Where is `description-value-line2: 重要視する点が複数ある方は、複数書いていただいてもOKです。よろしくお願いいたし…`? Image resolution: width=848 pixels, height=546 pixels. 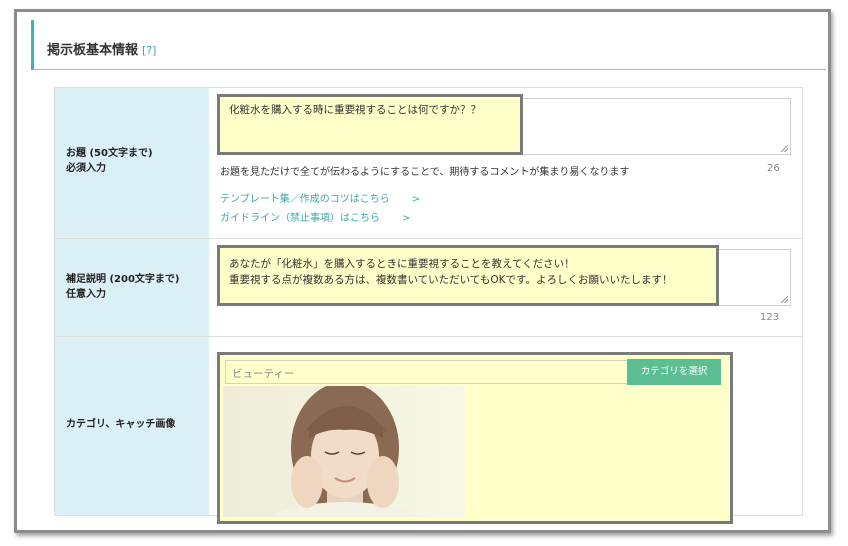 description-value-line2: 重要視する点が複数ある方は、複数書いていただいてもOKです。よろしくお願いいたし… is located at coordinates (450, 280).